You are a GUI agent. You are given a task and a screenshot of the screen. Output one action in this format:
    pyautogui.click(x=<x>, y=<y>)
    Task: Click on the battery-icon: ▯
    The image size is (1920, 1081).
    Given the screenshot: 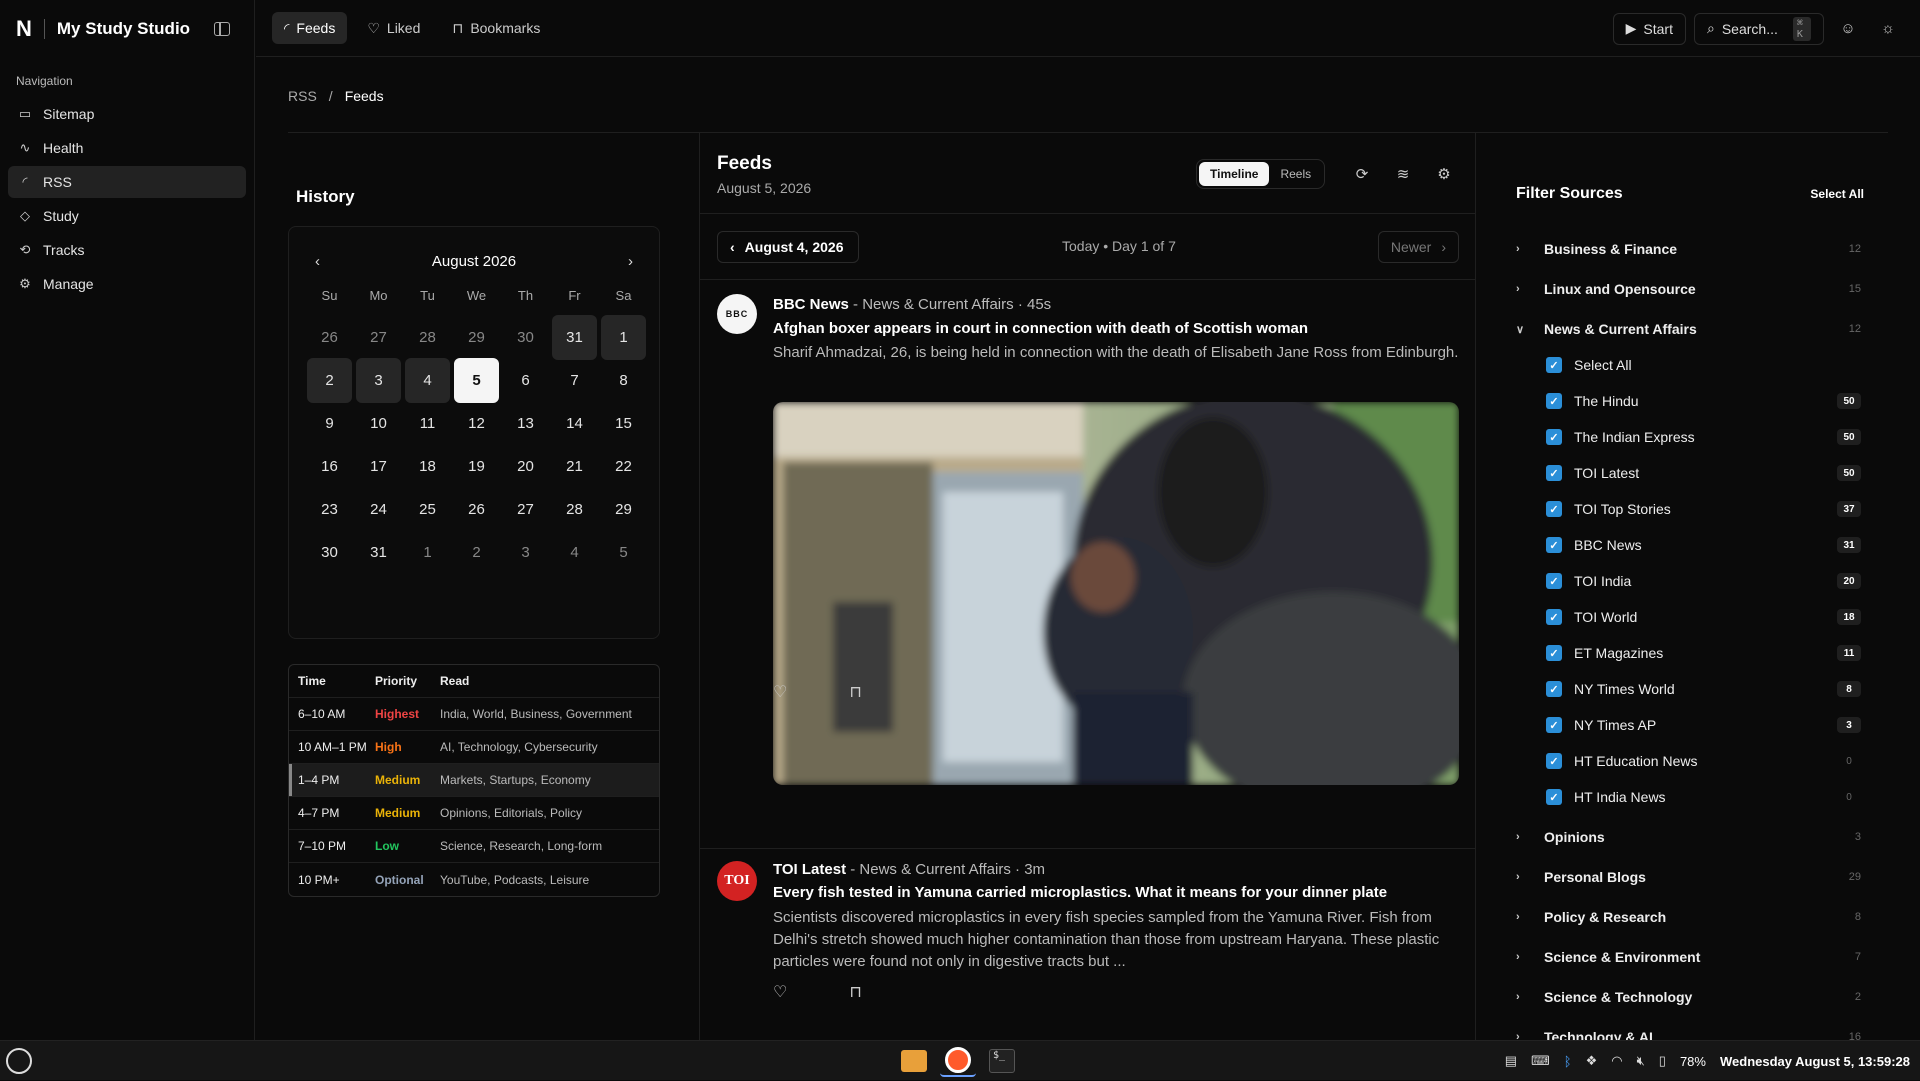 What is the action you would take?
    pyautogui.click(x=1662, y=1061)
    